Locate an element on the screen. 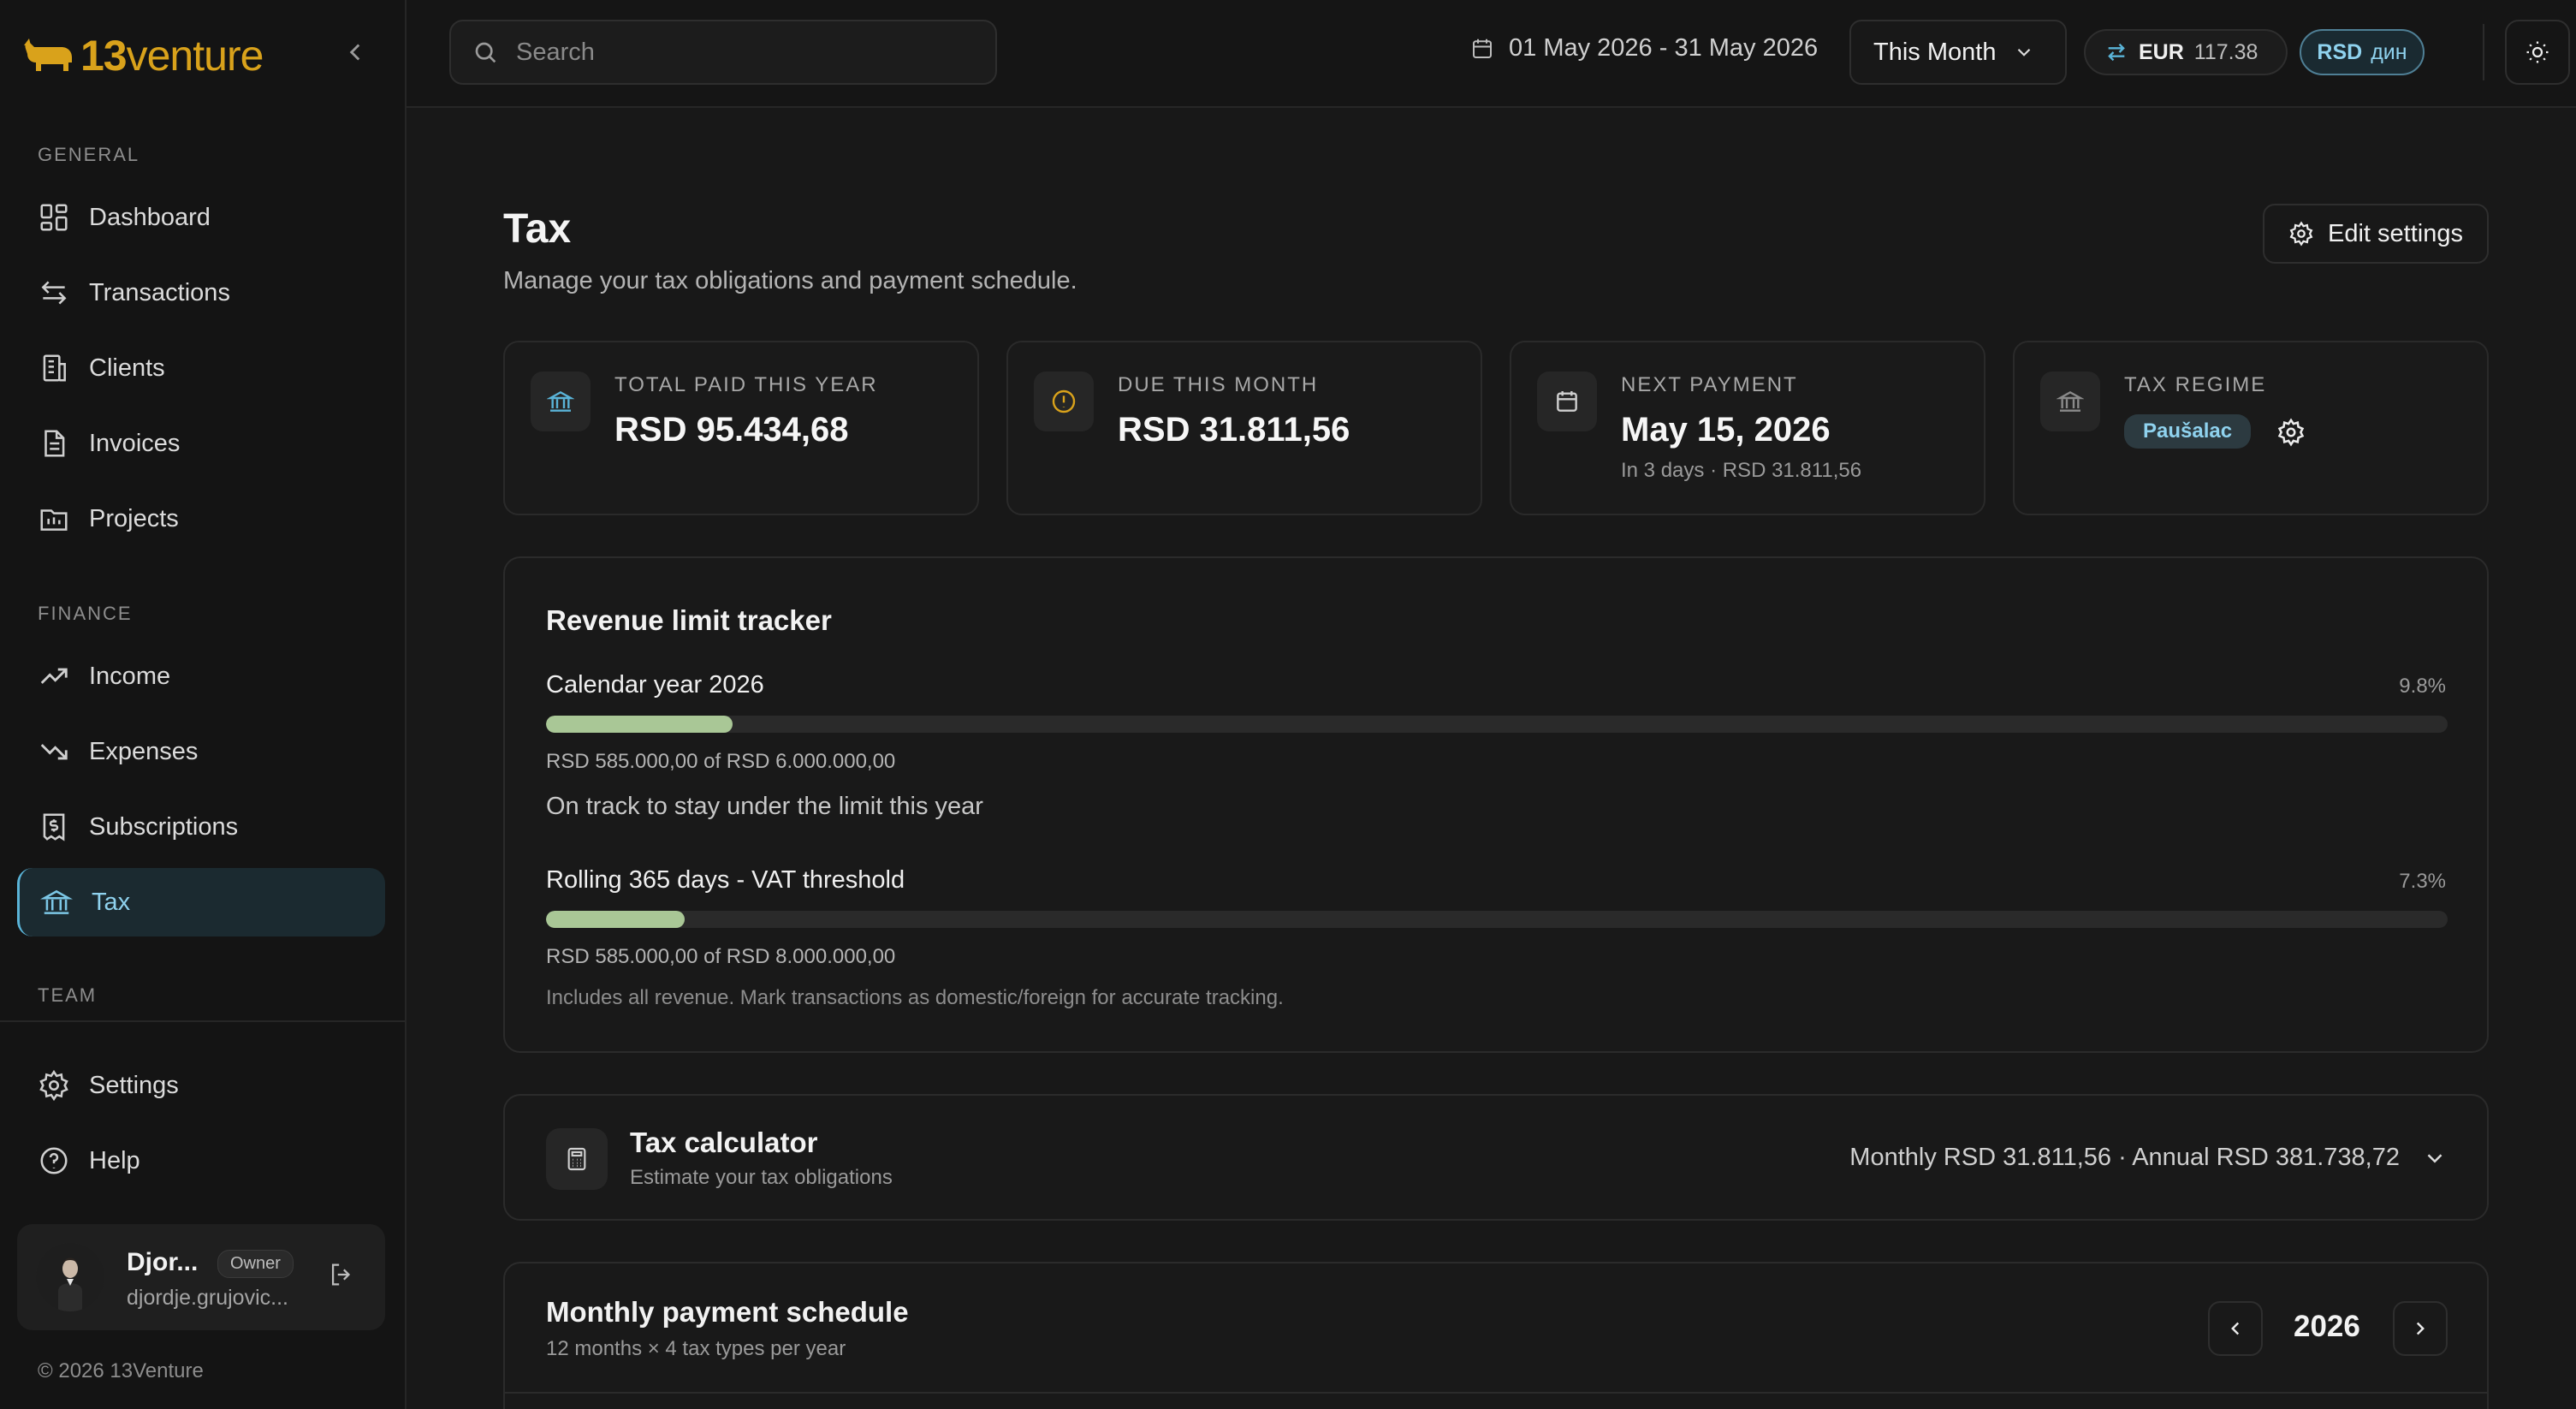 This screenshot has width=2576, height=1409. previous-year-button is located at coordinates (2235, 1329).